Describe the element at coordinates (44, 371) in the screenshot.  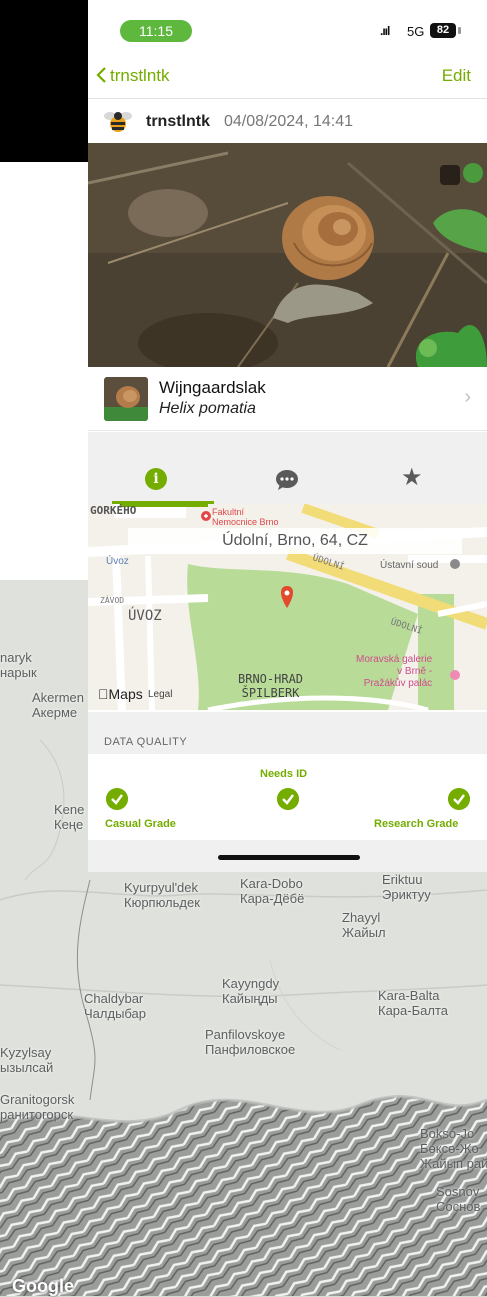
I see `side-panel` at that location.